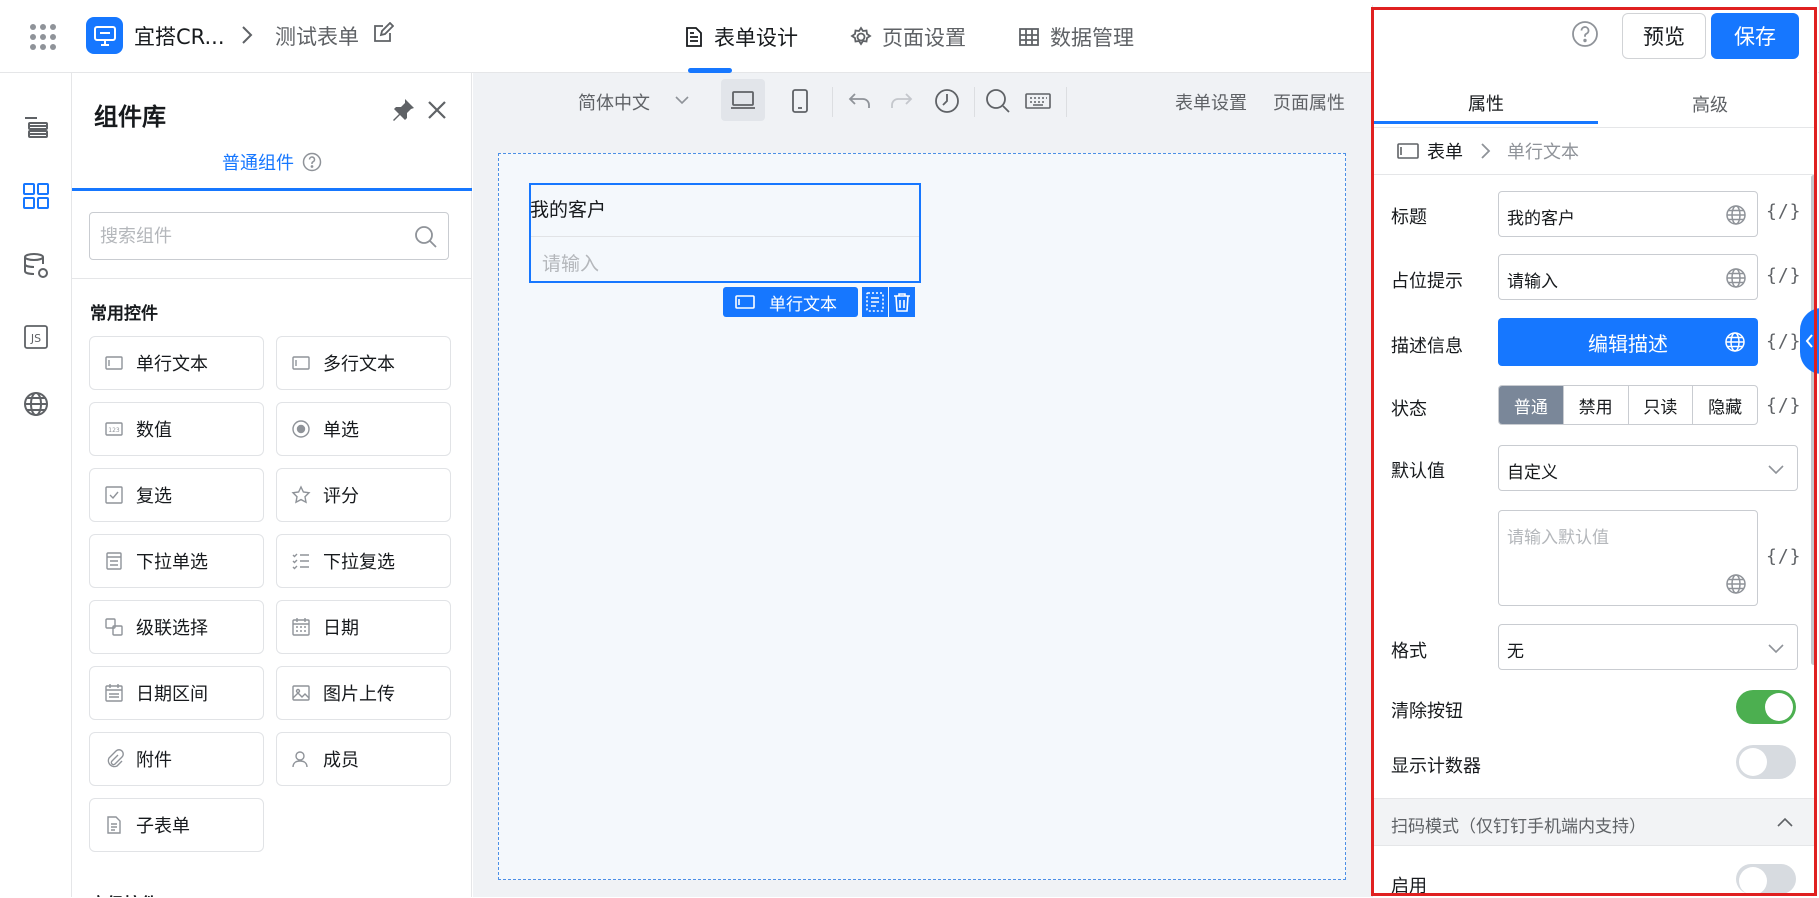 This screenshot has height=898, width=1819. Describe the element at coordinates (908, 36) in the screenshot. I see `tab-page-settings: 页面设置` at that location.